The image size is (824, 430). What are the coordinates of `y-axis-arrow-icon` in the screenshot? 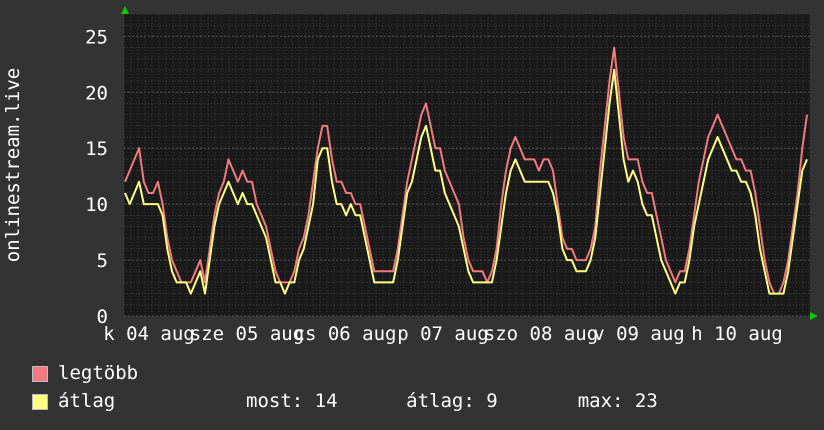 It's located at (125, 10).